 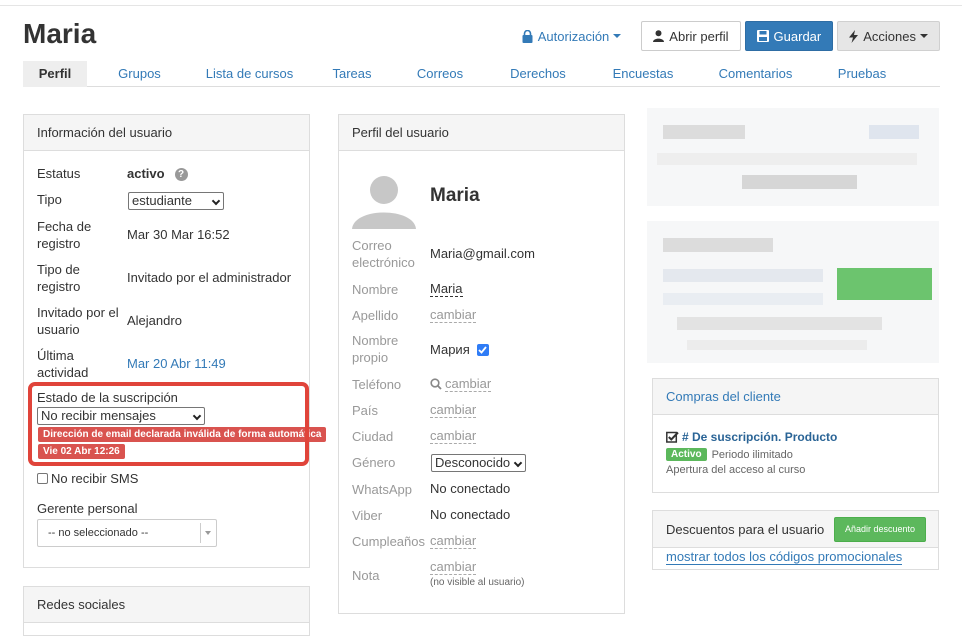 I want to click on own-name-label: Nombre propio, so click(x=375, y=349).